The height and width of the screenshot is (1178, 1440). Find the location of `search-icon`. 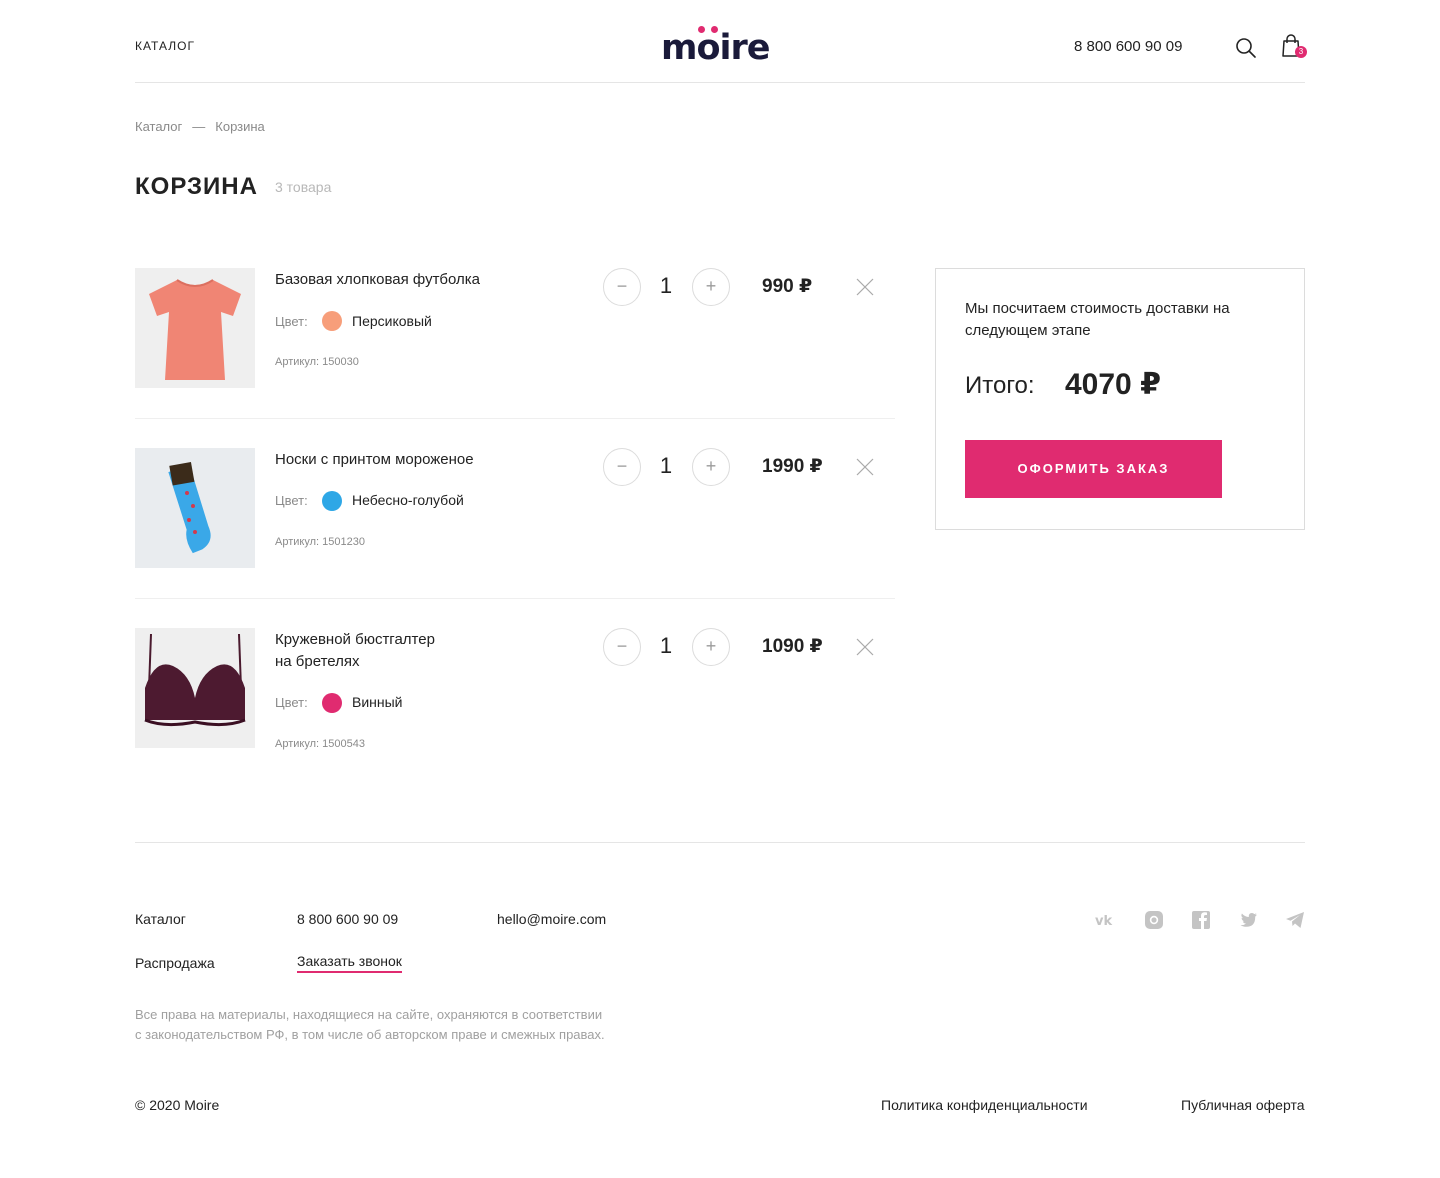

search-icon is located at coordinates (1246, 48).